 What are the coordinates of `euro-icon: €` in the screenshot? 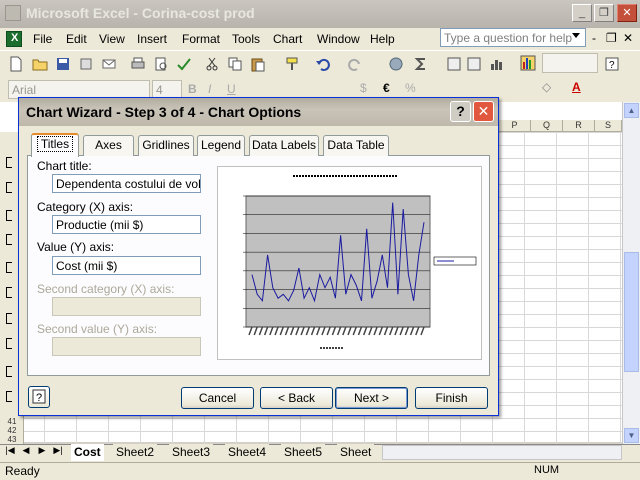 It's located at (386, 88).